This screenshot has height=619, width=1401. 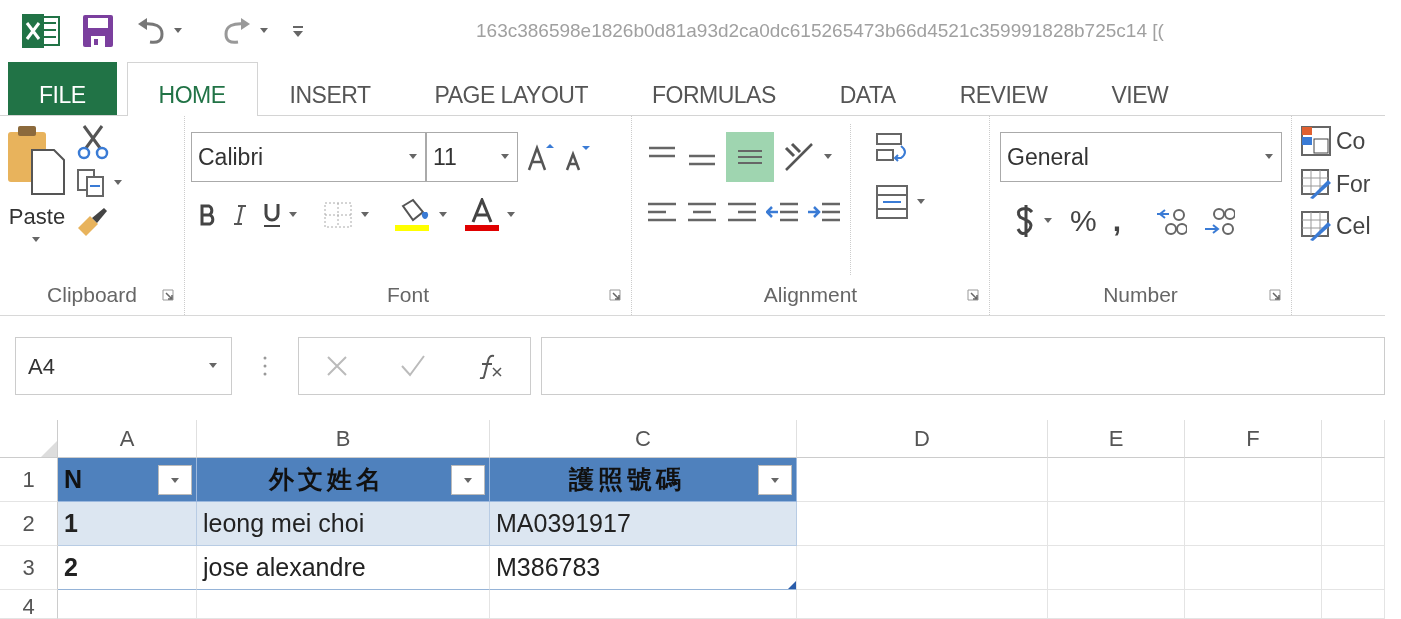 What do you see at coordinates (265, 366) in the screenshot?
I see `grip-icon` at bounding box center [265, 366].